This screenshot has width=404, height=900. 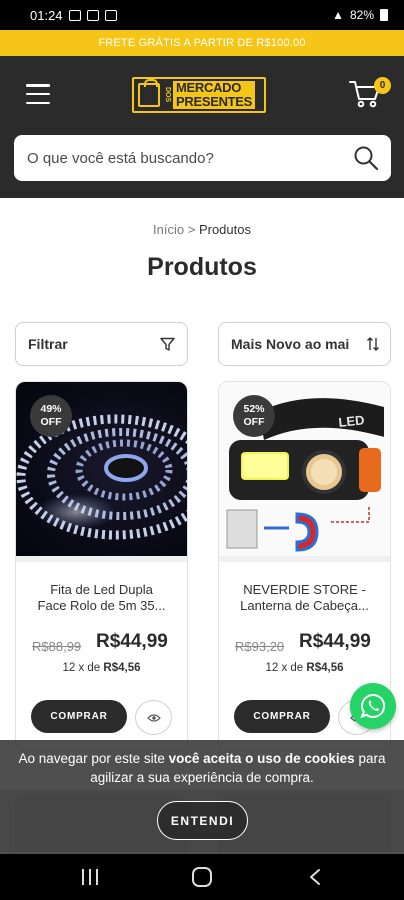 I want to click on page-title: Produtos, so click(x=202, y=267).